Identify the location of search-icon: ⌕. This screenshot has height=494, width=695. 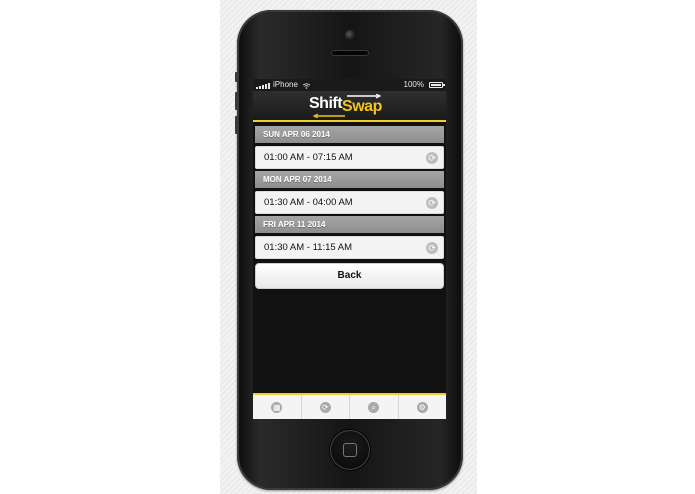
(374, 407).